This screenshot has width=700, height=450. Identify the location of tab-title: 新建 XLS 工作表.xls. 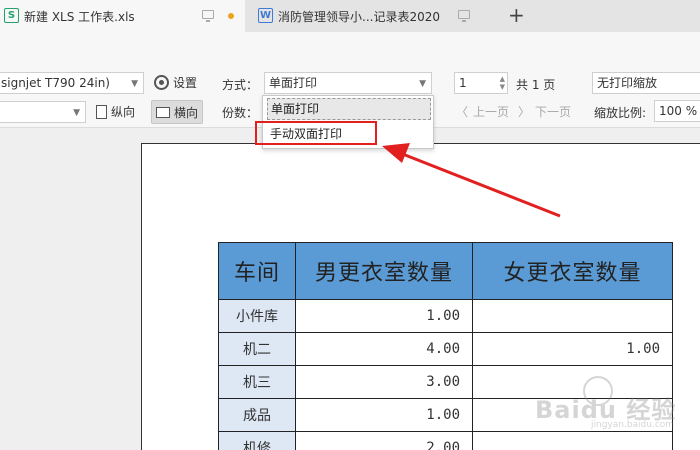
(79, 17).